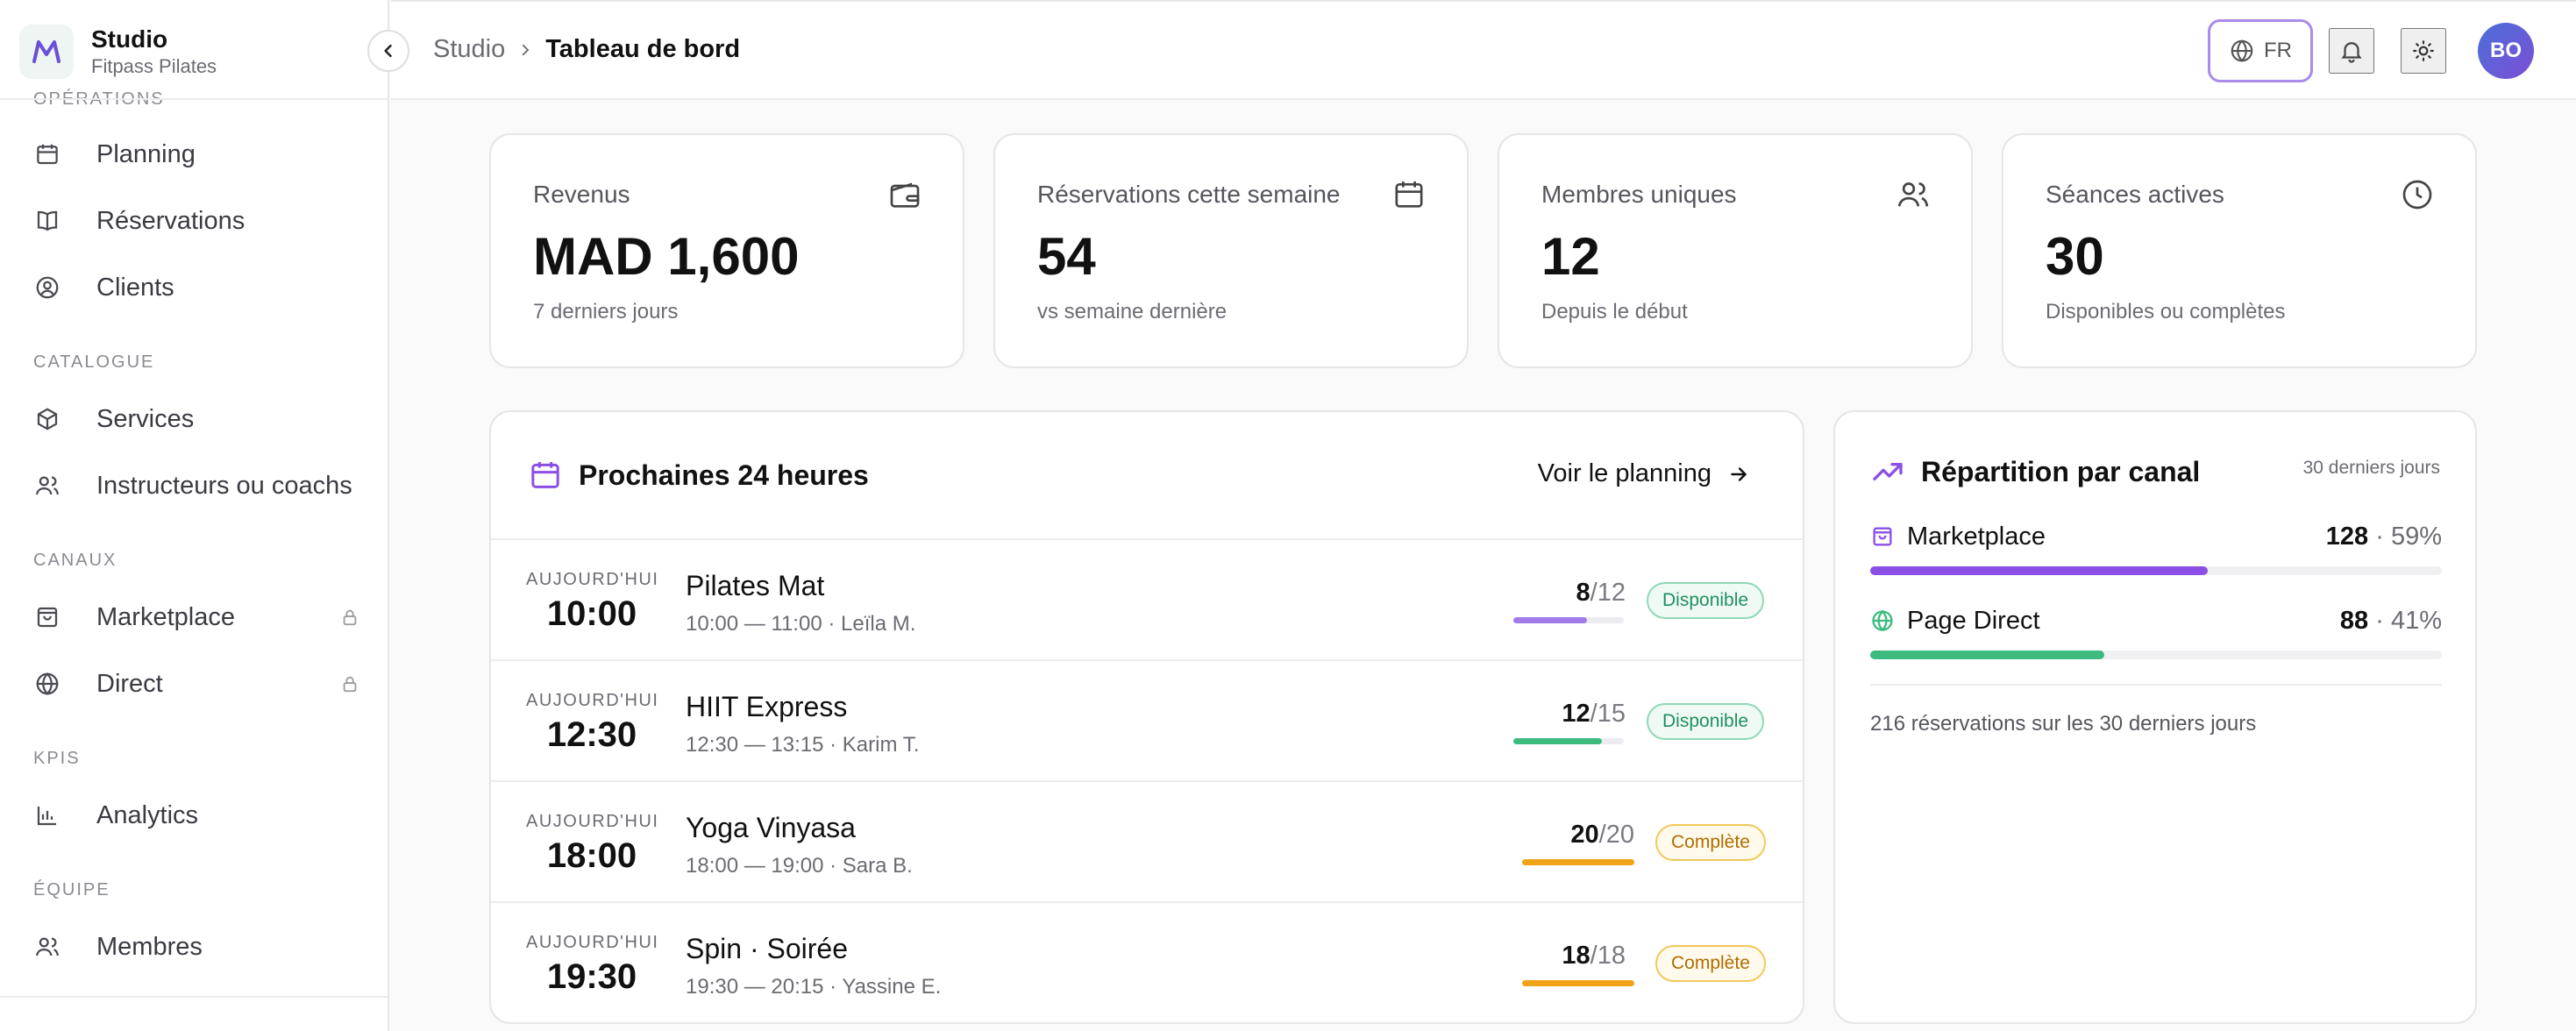 The width and height of the screenshot is (2576, 1031). Describe the element at coordinates (698, 475) in the screenshot. I see `upcoming-title: Prochaines 24 heures` at that location.